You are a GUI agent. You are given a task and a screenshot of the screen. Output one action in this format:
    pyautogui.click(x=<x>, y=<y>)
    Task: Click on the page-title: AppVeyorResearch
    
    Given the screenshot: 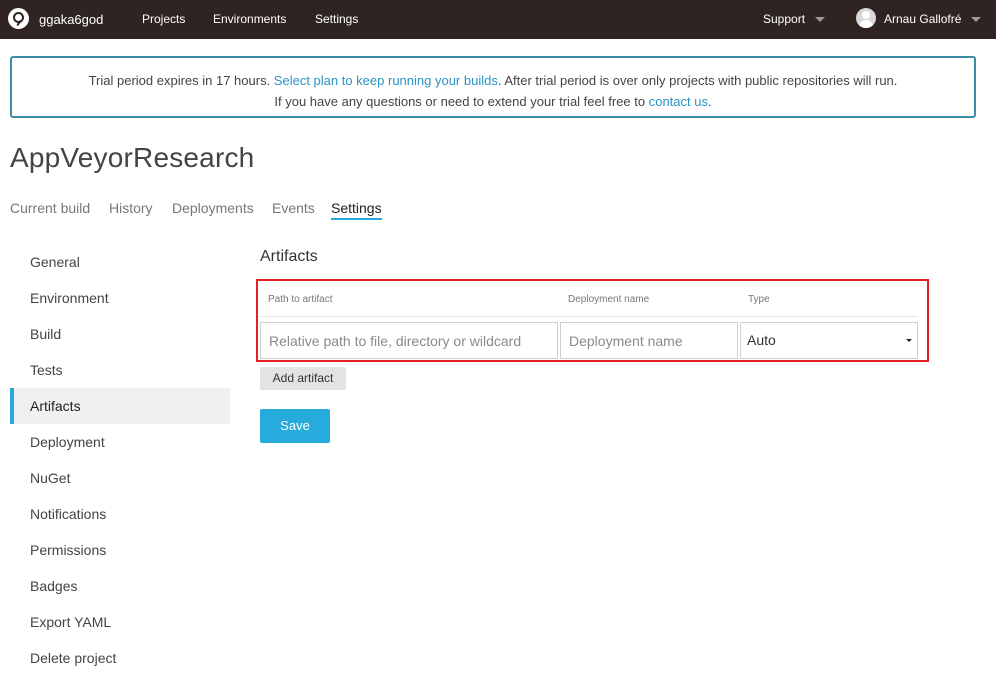 What is the action you would take?
    pyautogui.click(x=132, y=157)
    